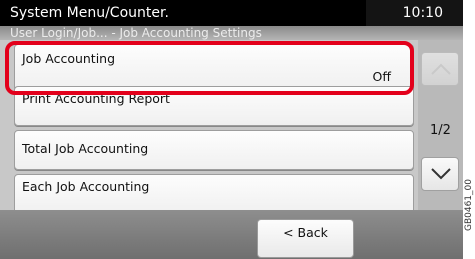 This screenshot has height=259, width=475. I want to click on chevron-up-icon, so click(441, 69).